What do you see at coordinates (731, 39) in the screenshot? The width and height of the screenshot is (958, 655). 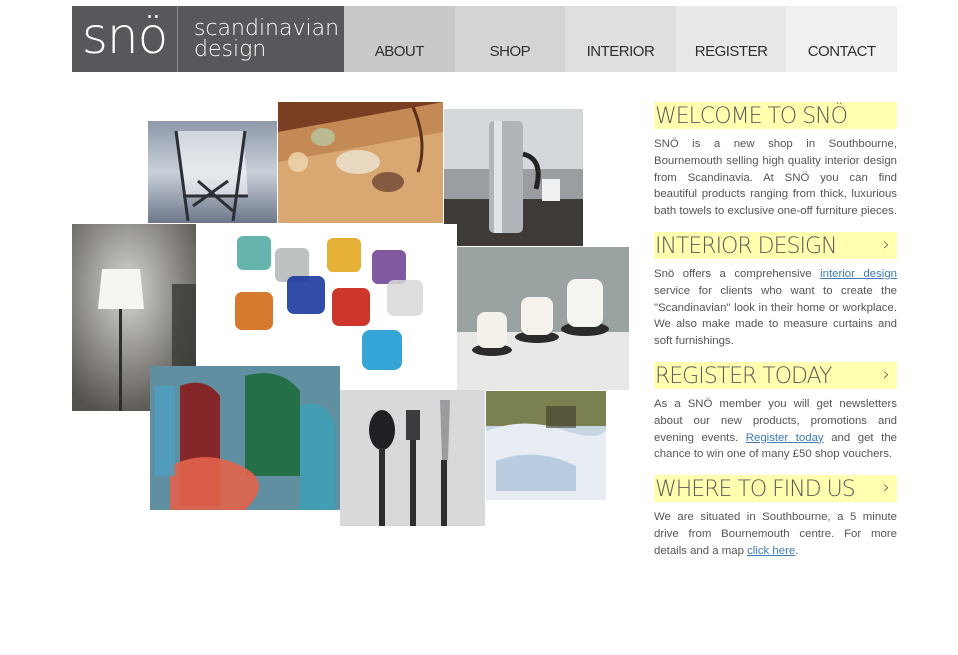 I see `nav-register: REGISTER` at bounding box center [731, 39].